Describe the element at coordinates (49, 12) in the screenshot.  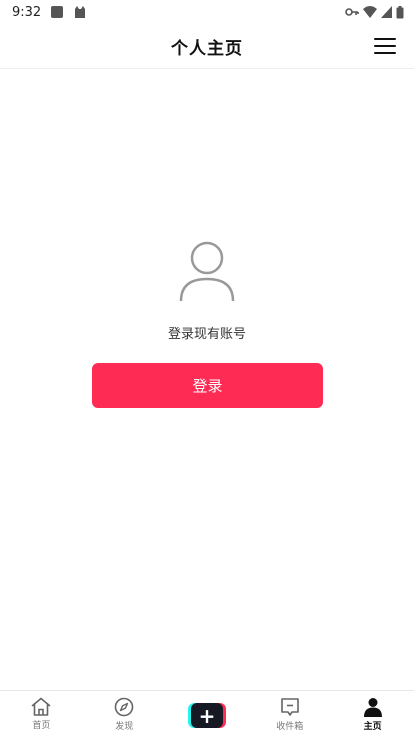
I see `status-left: 9:32` at that location.